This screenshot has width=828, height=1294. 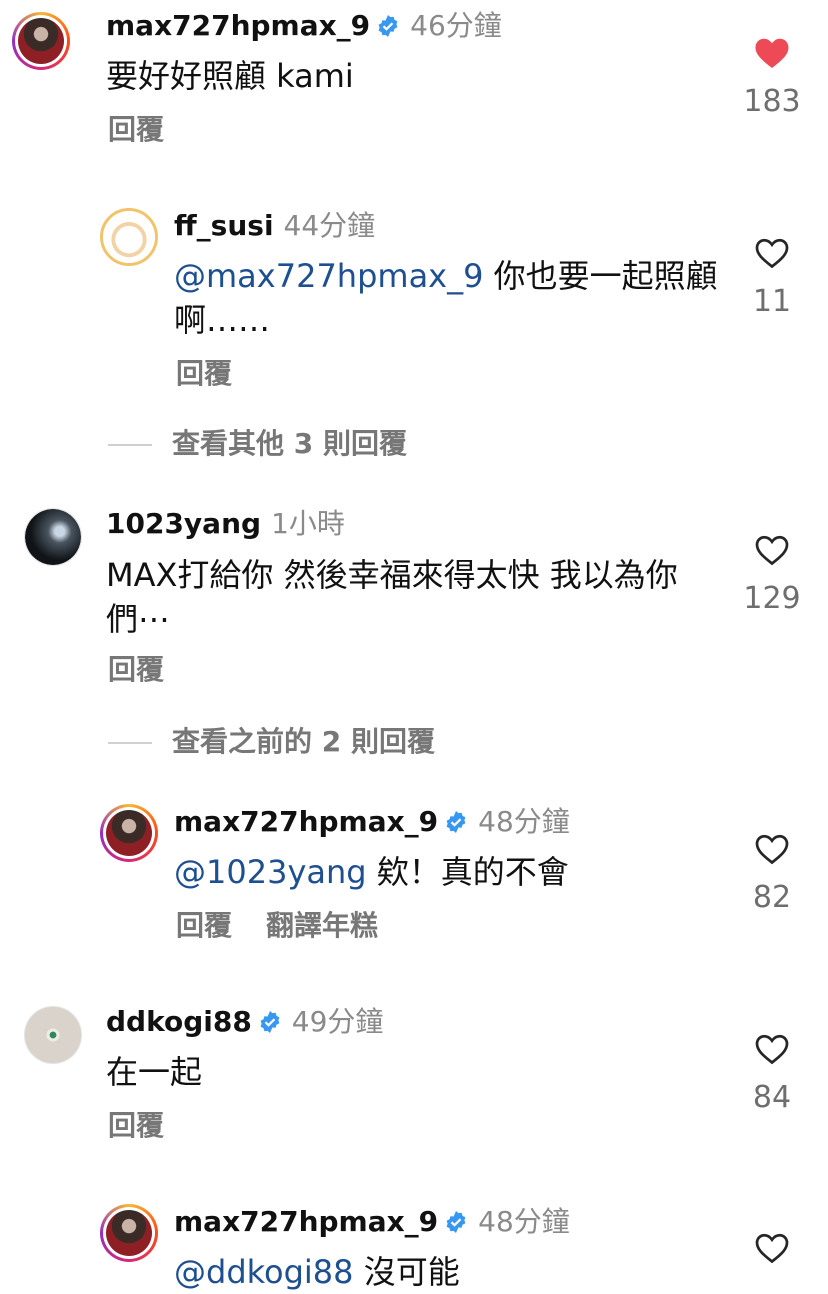 What do you see at coordinates (329, 225) in the screenshot?
I see `comment-time: 44分鐘` at bounding box center [329, 225].